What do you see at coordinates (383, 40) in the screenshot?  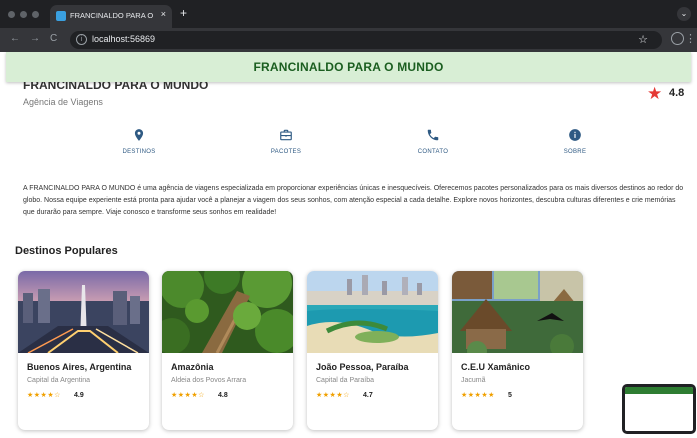 I see `address-bar: i localhost:56869 ☆ ⋮` at bounding box center [383, 40].